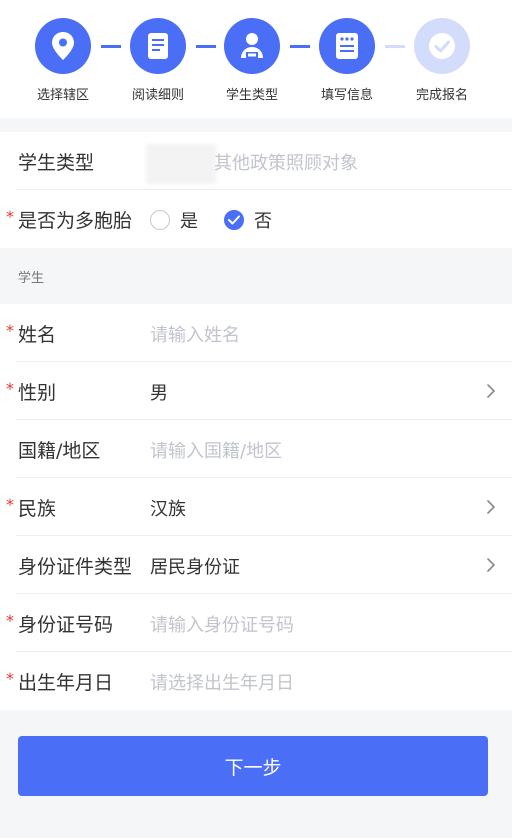 The width and height of the screenshot is (512, 838). I want to click on step-select-district: 选择辖区, so click(63, 60).